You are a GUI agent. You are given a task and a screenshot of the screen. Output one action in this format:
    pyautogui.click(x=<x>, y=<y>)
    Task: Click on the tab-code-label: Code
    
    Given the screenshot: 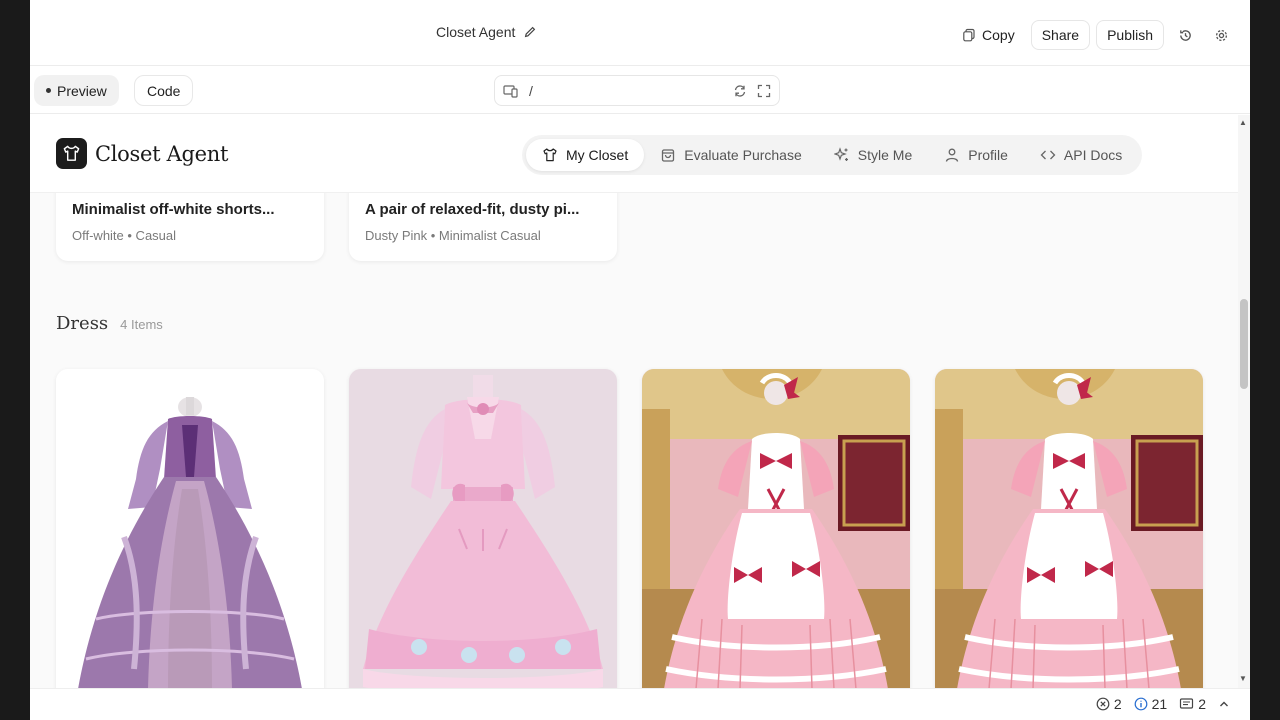 What is the action you would take?
    pyautogui.click(x=164, y=90)
    